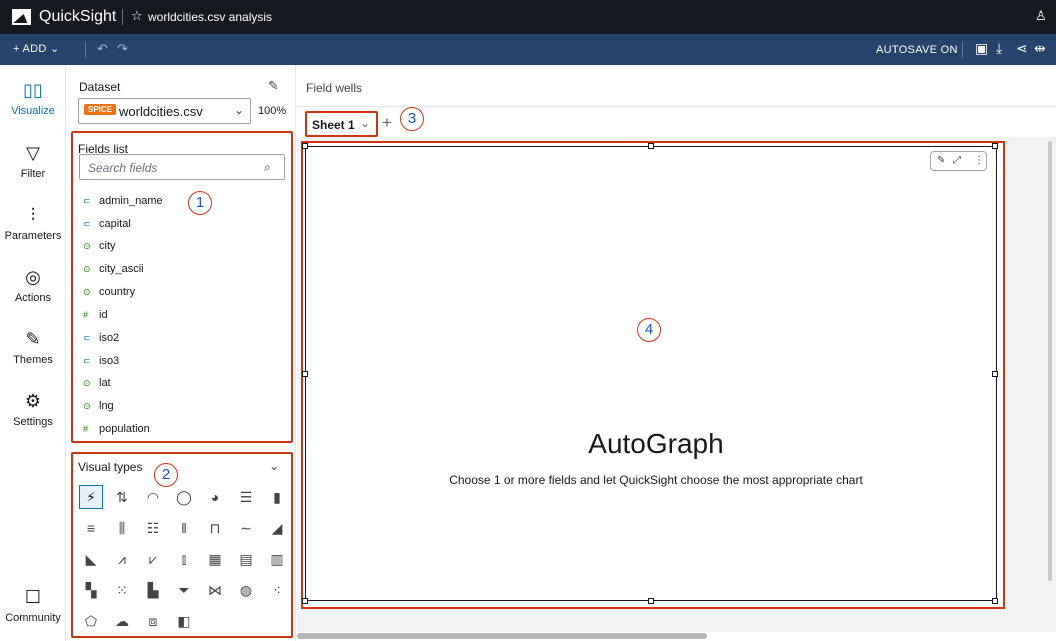 The image size is (1056, 641). What do you see at coordinates (1040, 48) in the screenshot?
I see `fit-width-icon: ⇹` at bounding box center [1040, 48].